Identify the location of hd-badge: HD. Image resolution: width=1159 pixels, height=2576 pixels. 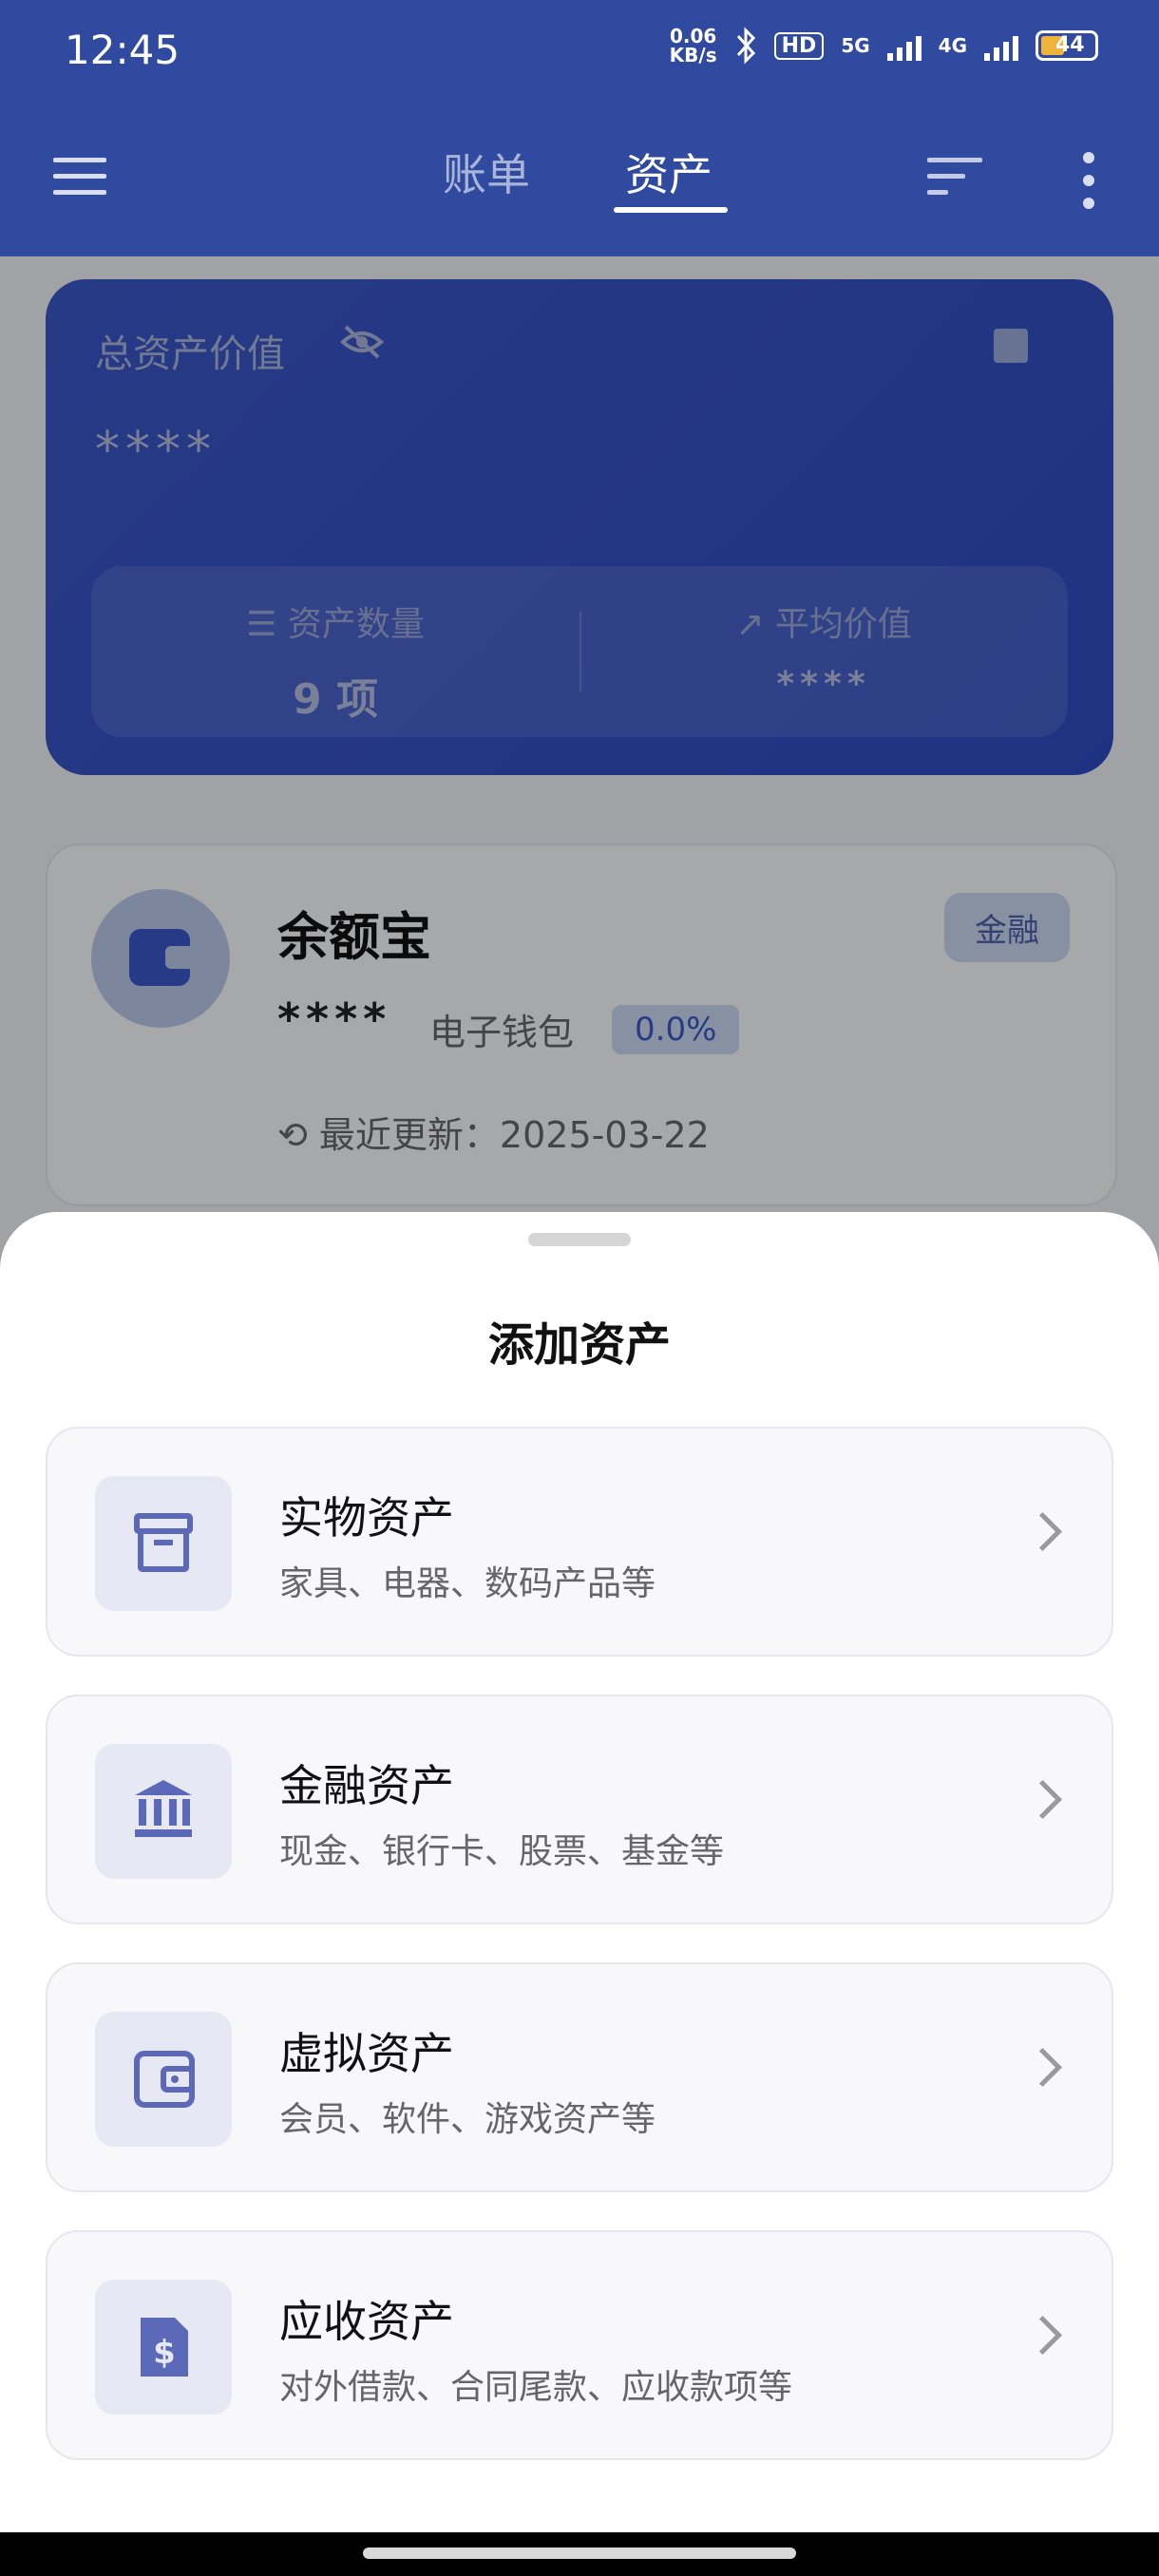
(799, 45).